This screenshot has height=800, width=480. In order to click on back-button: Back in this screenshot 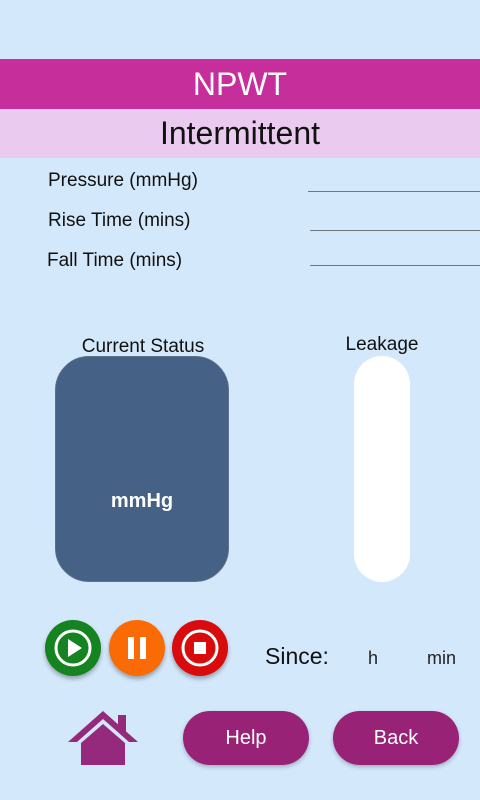, I will do `click(396, 738)`.